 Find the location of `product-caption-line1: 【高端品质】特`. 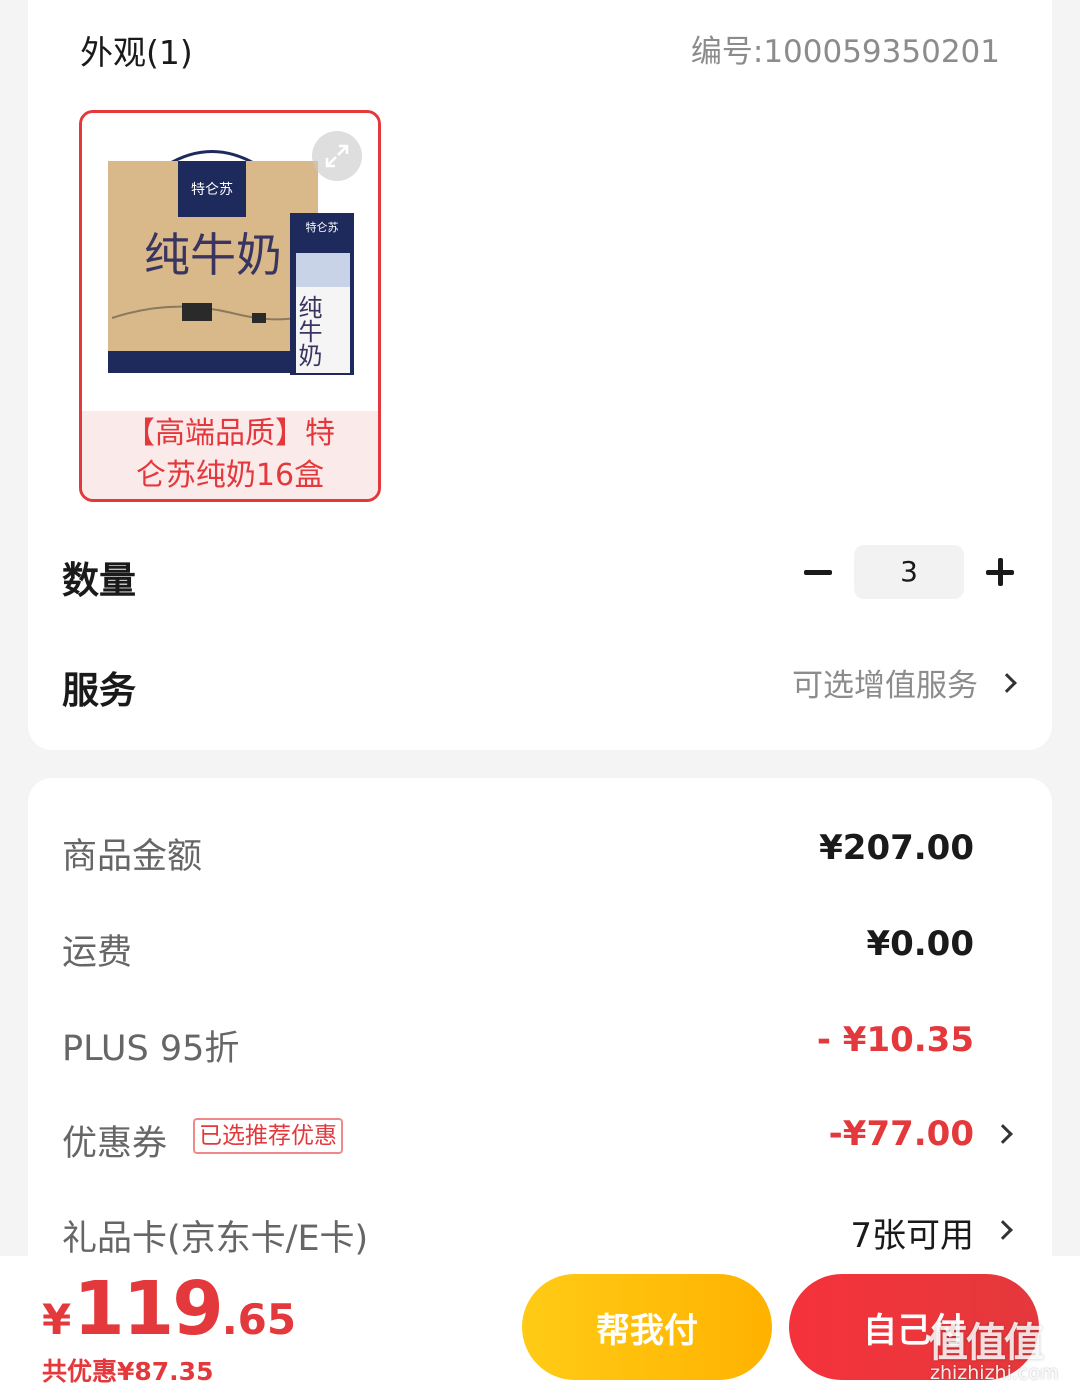

product-caption-line1: 【高端品质】特 is located at coordinates (230, 433).